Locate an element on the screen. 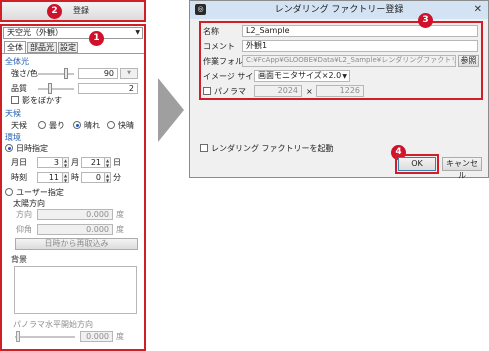 The image size is (489, 351). azimuth-unit: 度 is located at coordinates (120, 214).